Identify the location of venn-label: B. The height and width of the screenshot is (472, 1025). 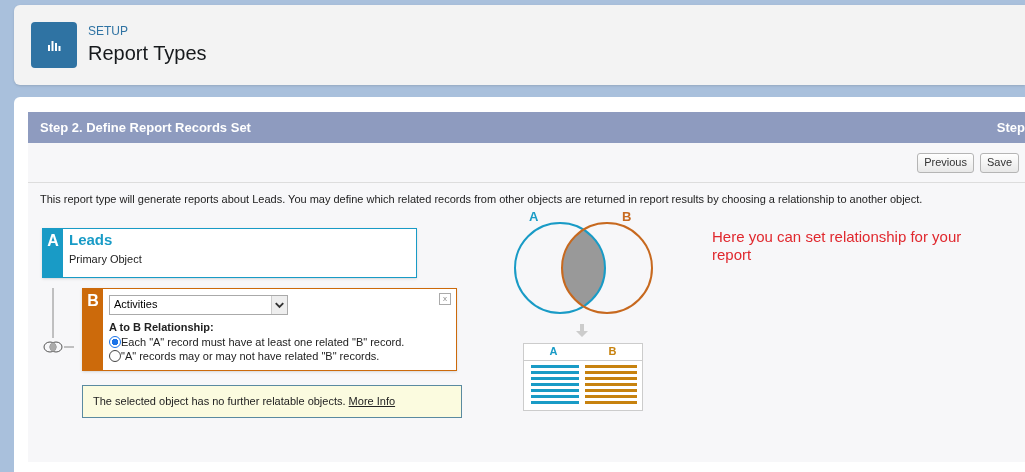
(627, 216).